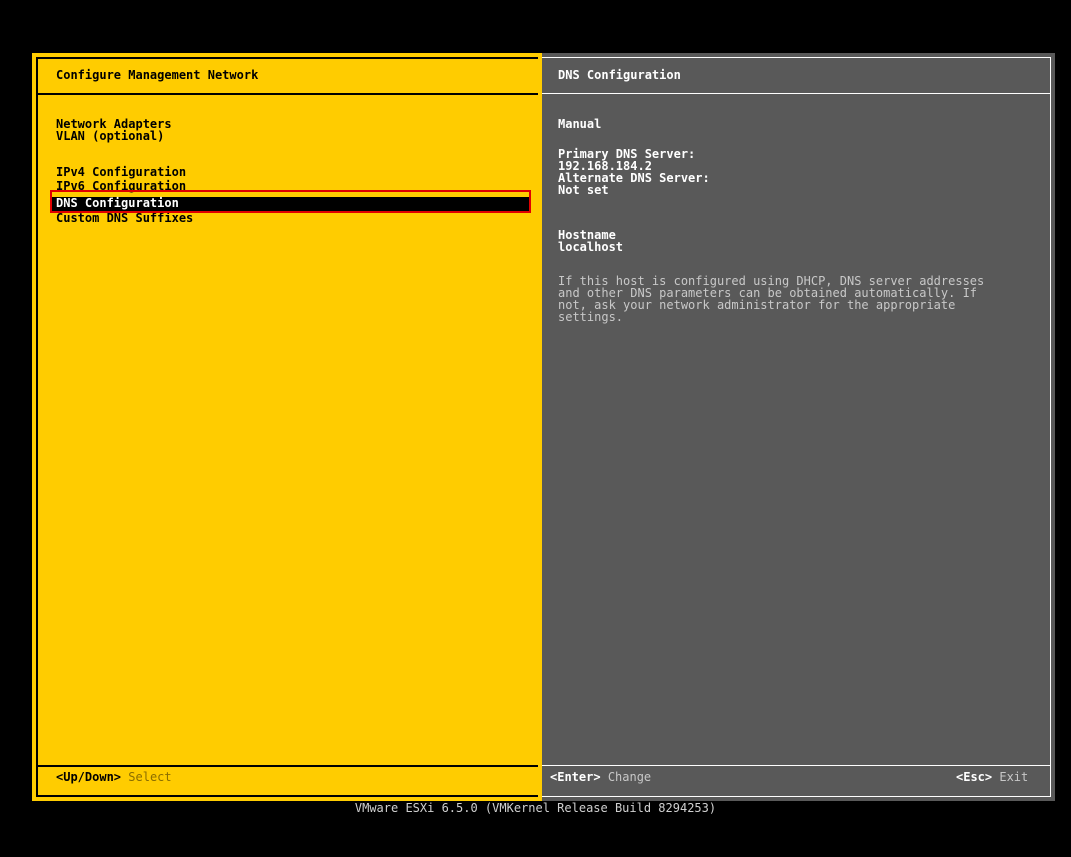  I want to click on hint-select: <Up/Down> Select, so click(114, 777).